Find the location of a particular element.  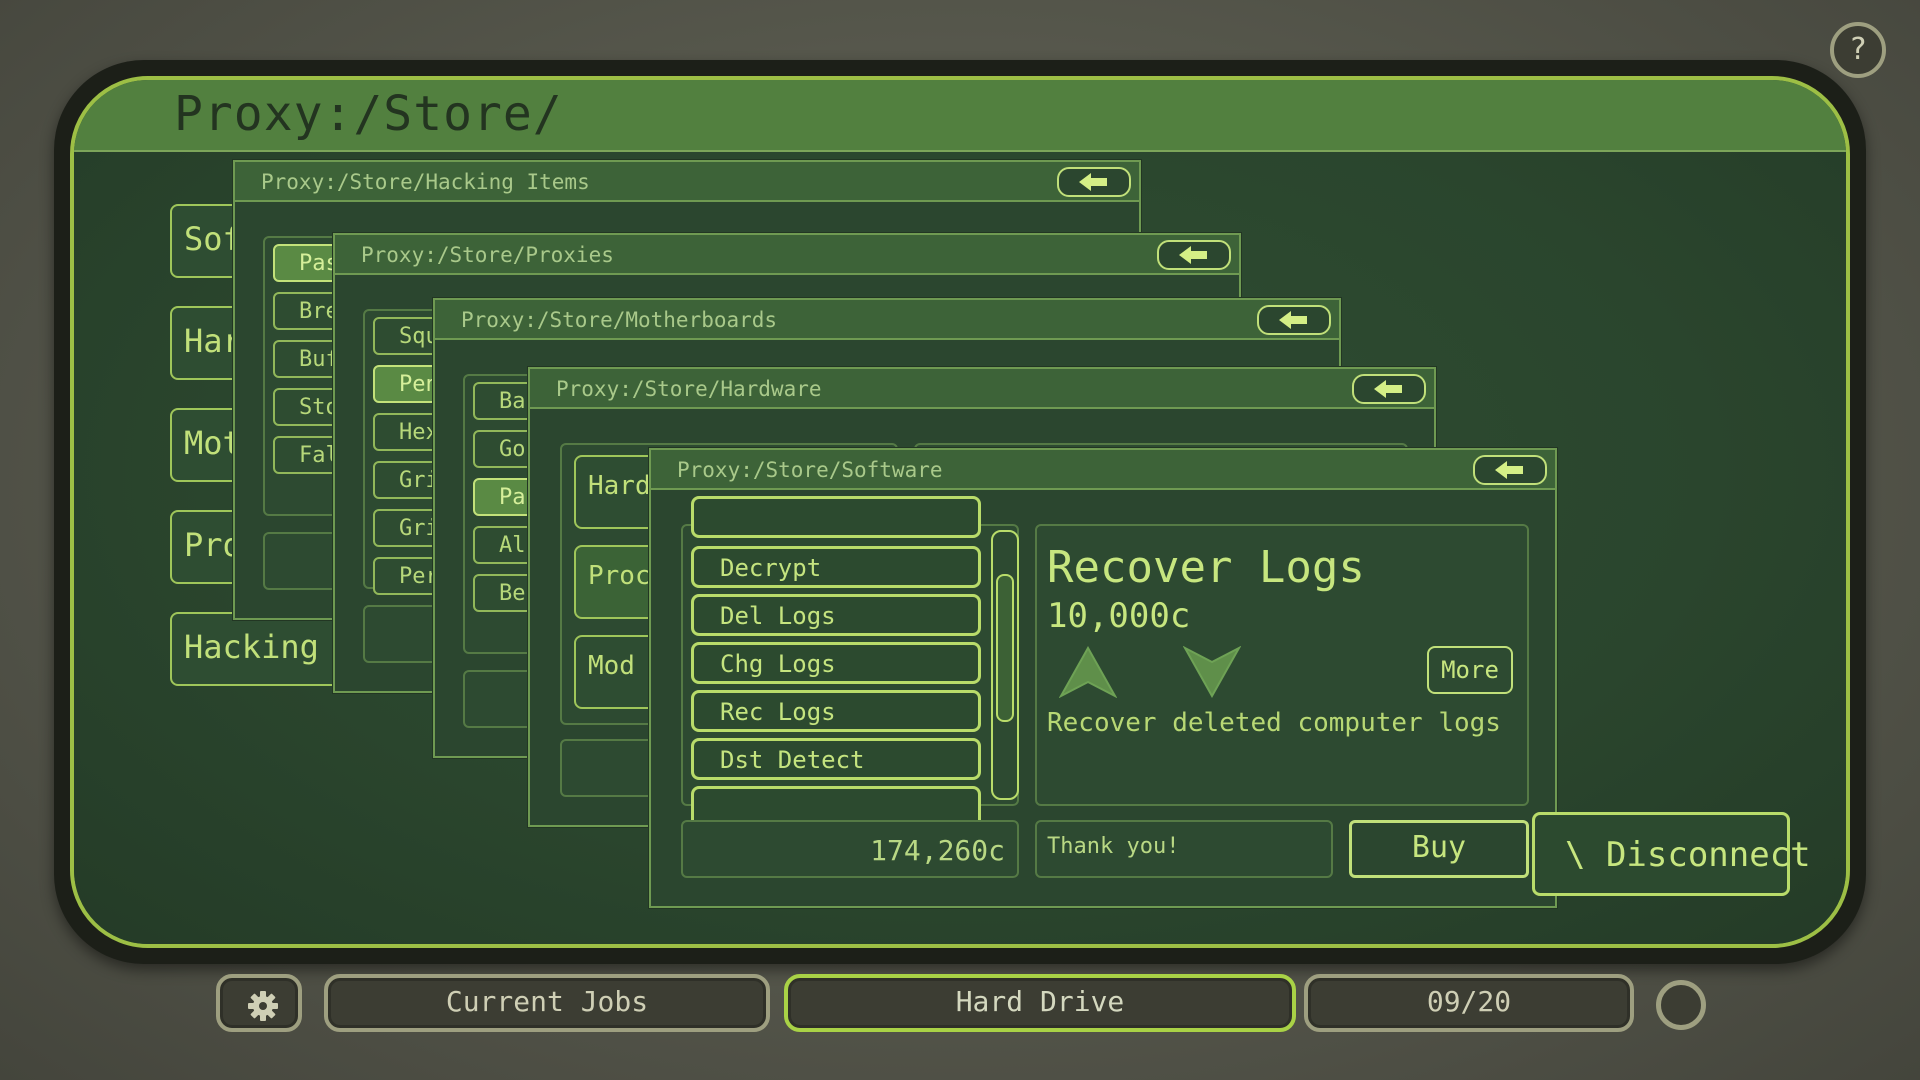

hard-drive-button: Hard Drive is located at coordinates (1040, 1003).